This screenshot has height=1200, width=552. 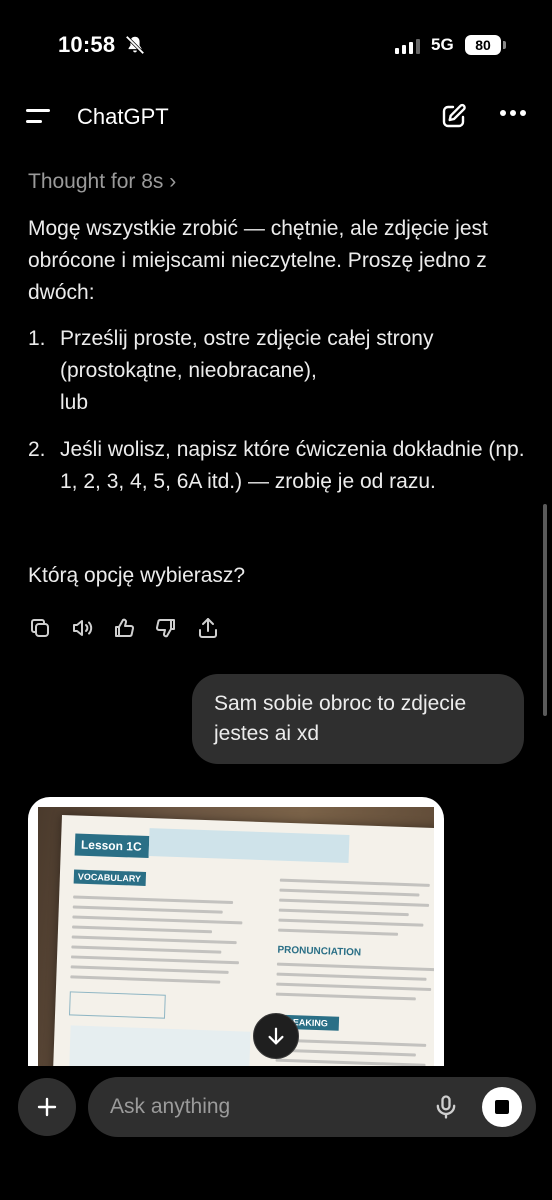 I want to click on status-bar: 10:58 5G 80, so click(x=276, y=46).